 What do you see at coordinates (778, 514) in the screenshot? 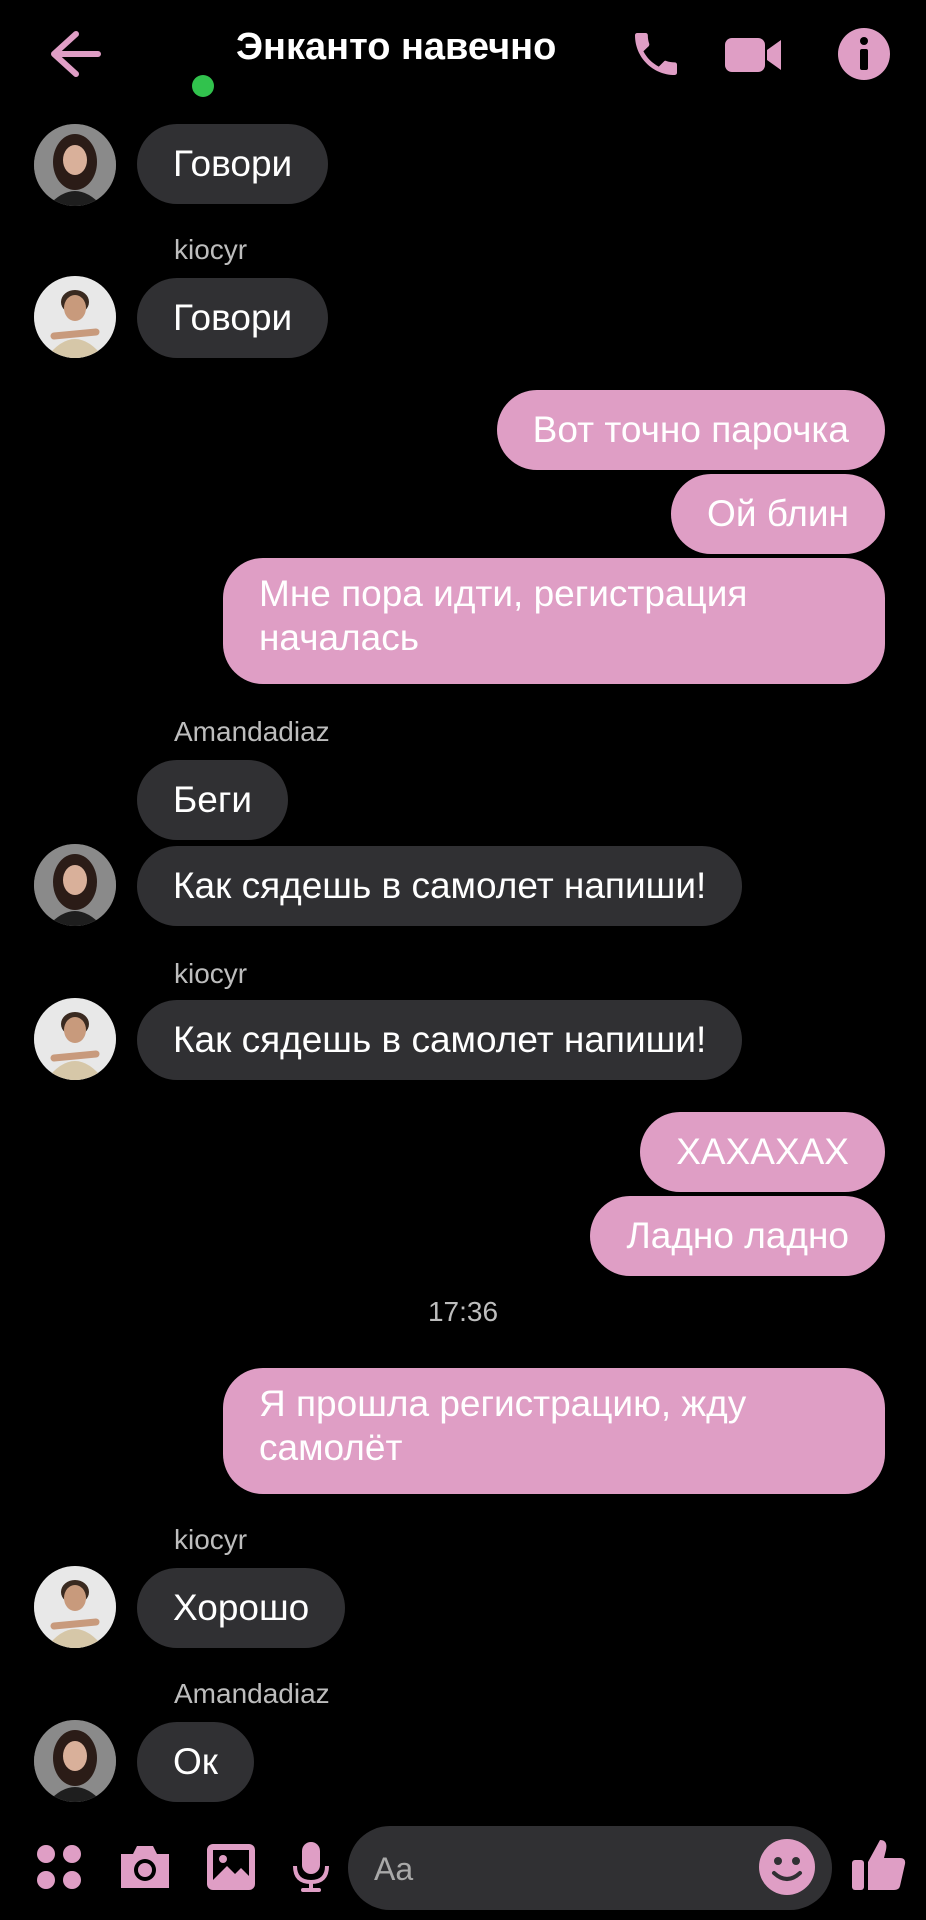
I see `message-bubble-outgoing: Ой блин` at bounding box center [778, 514].